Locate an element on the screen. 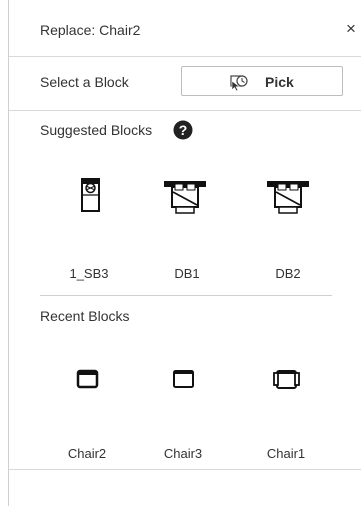 The width and height of the screenshot is (361, 506). recent-blocks-title: Recent Blocks is located at coordinates (85, 316).